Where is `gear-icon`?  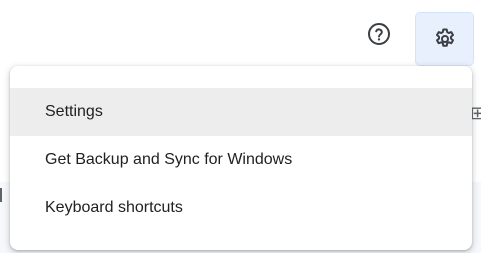
gear-icon is located at coordinates (444, 37).